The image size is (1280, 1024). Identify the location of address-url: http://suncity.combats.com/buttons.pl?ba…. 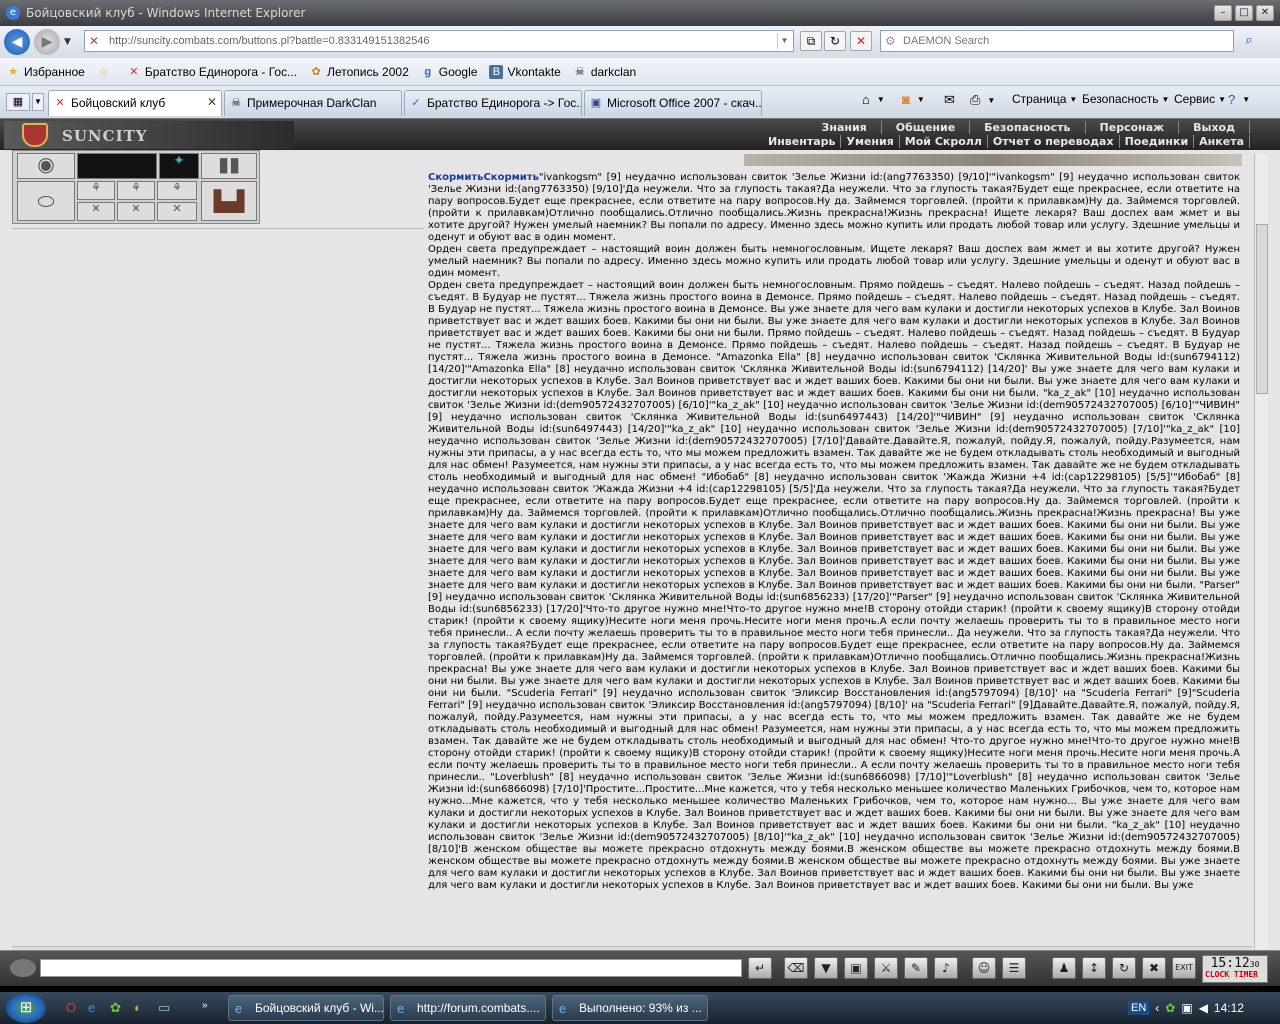
(269, 41).